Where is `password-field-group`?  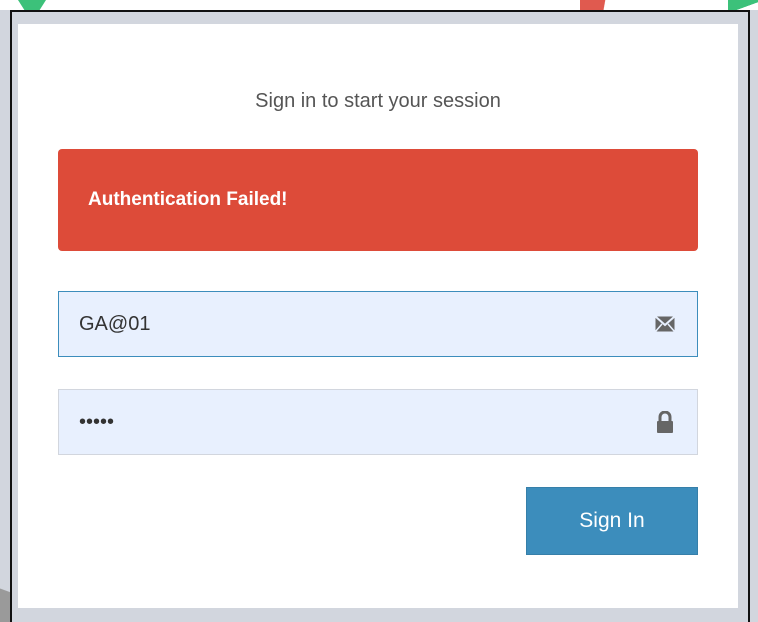 password-field-group is located at coordinates (378, 422).